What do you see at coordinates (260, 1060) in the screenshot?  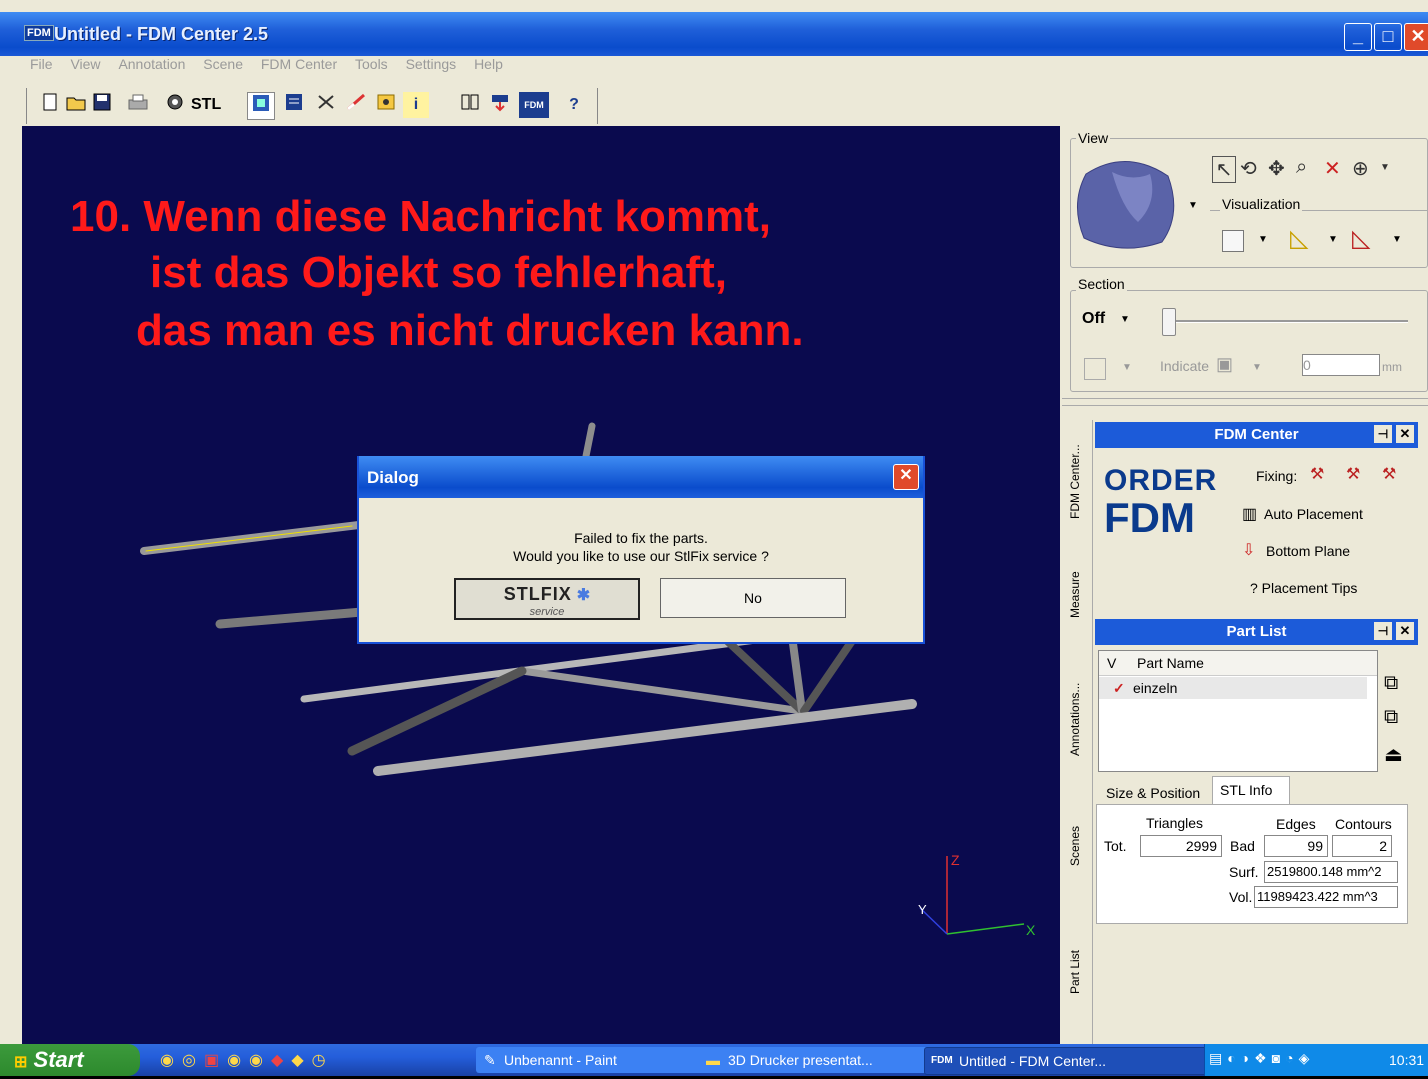 I see `quick-launch-icon-5: ◉` at bounding box center [260, 1060].